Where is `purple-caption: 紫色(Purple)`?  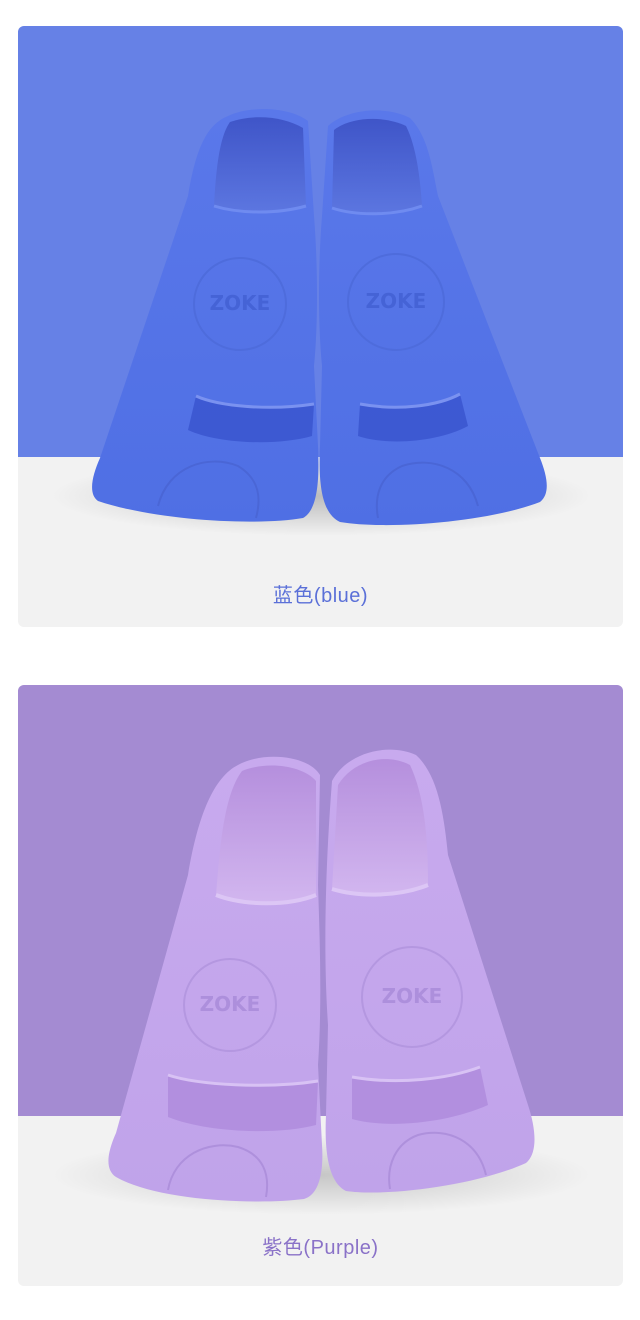
purple-caption: 紫色(Purple) is located at coordinates (320, 1248).